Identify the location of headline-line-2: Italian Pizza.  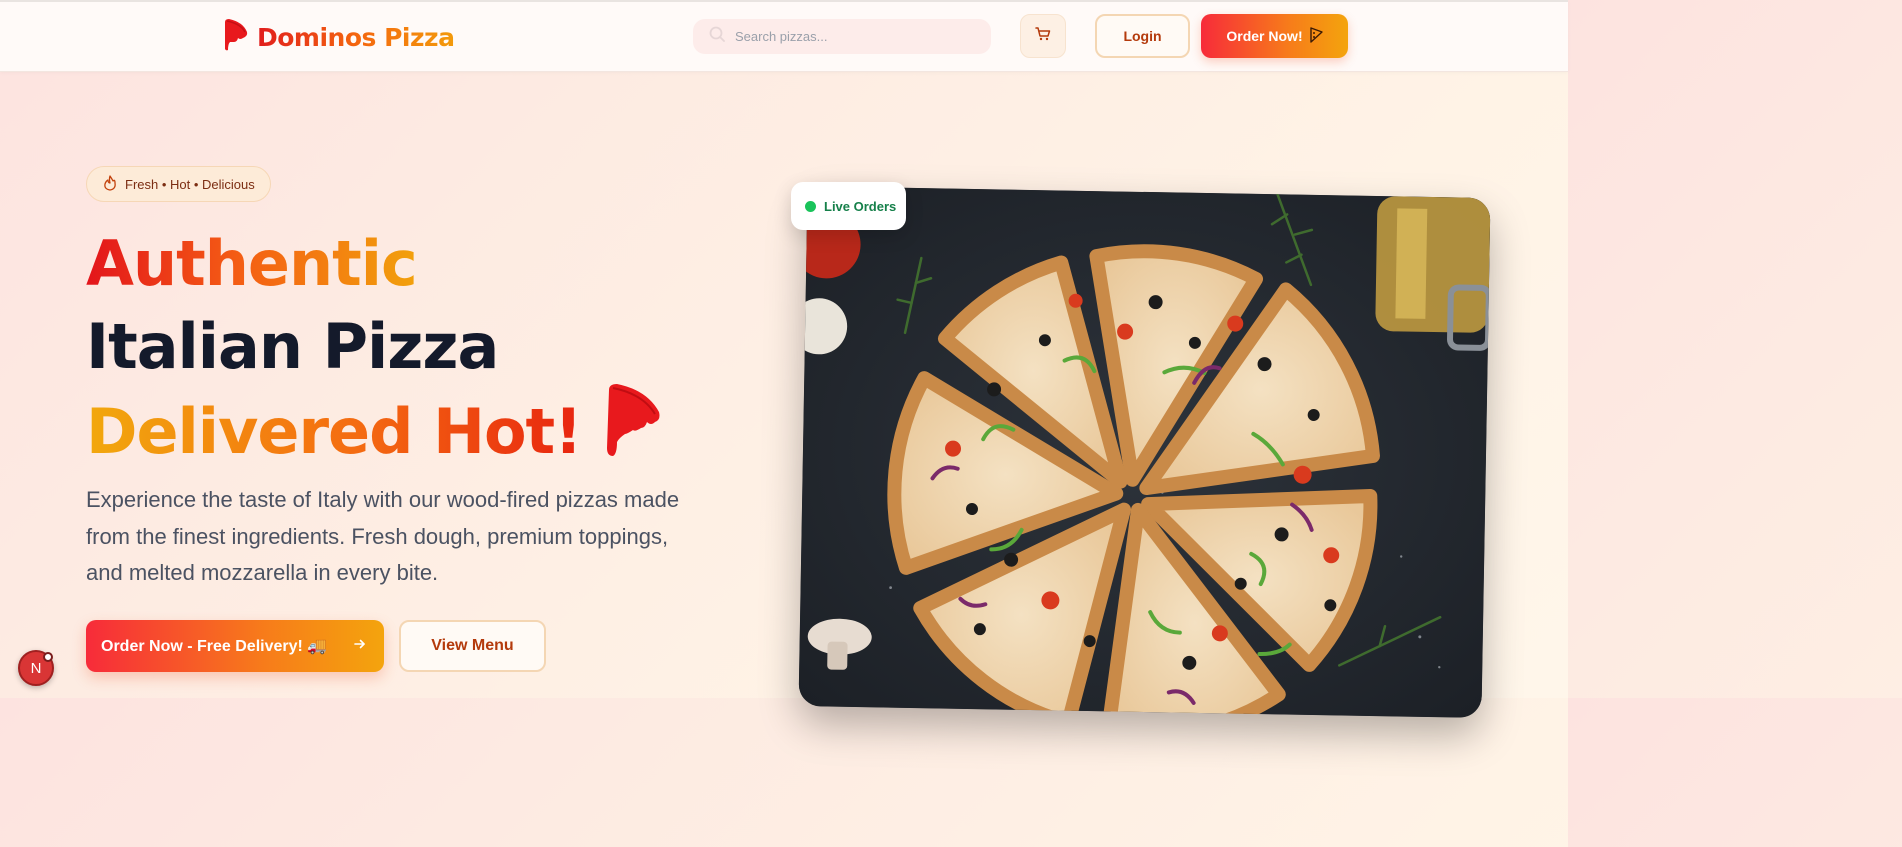
(292, 346).